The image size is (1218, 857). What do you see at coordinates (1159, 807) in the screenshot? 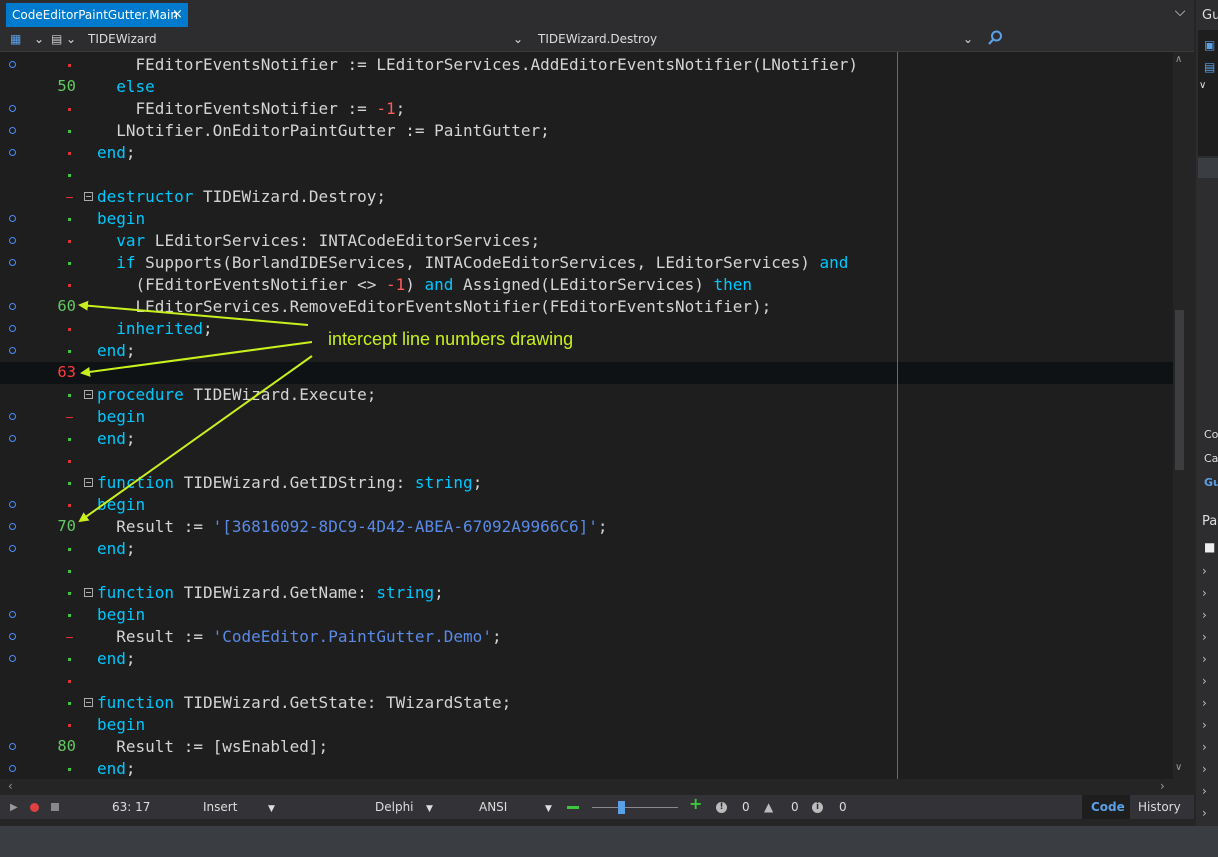
I see `tab-history: History` at bounding box center [1159, 807].